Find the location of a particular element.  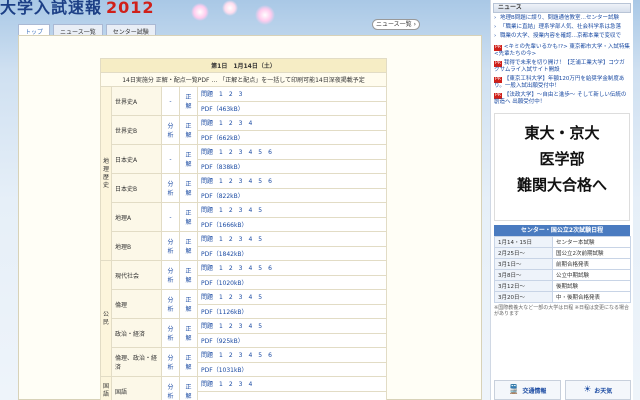

table-row: 地理B 分析 正解 問題 1 2 3 4 5 is located at coordinates (244, 246).